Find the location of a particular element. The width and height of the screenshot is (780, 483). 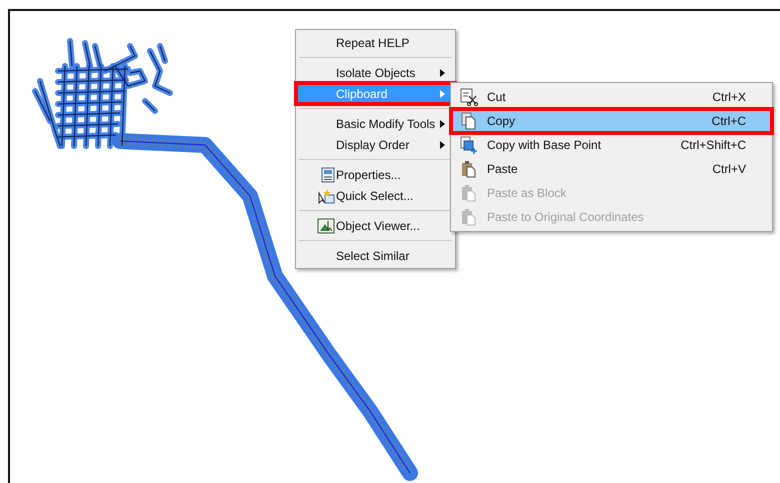

copy-icon is located at coordinates (469, 121).